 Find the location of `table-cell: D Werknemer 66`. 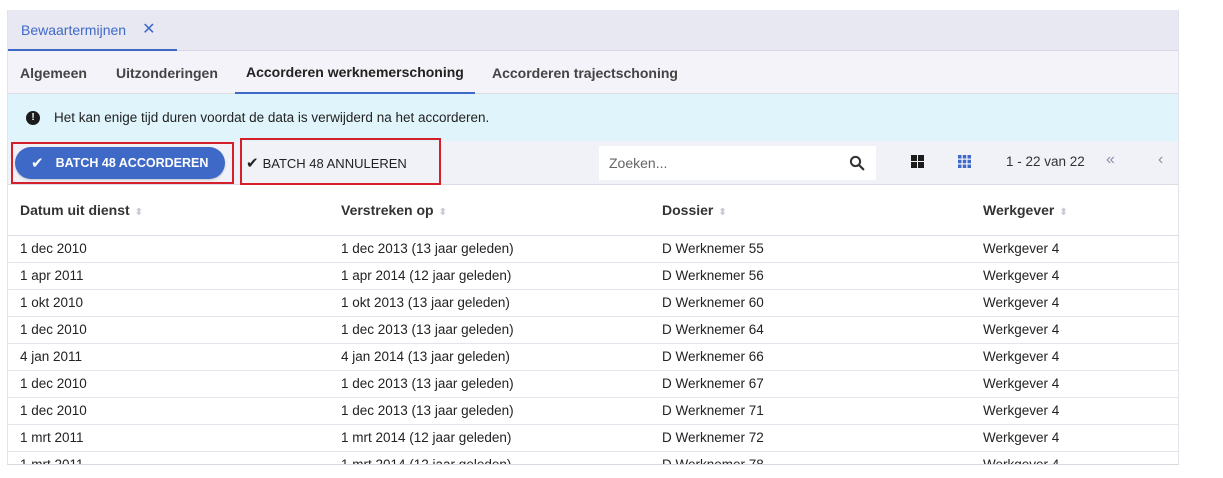

table-cell: D Werknemer 66 is located at coordinates (810, 357).